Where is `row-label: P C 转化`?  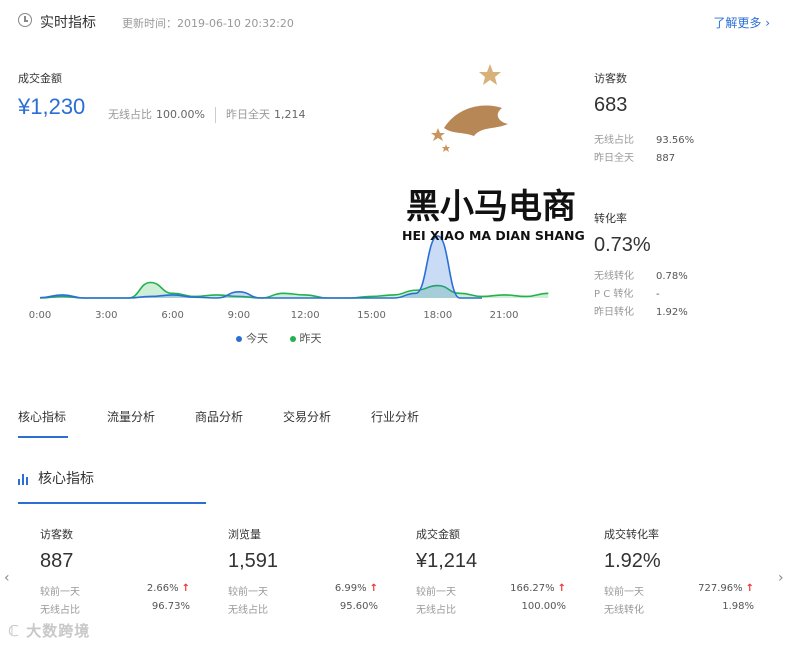
row-label: P C 转化 is located at coordinates (614, 294).